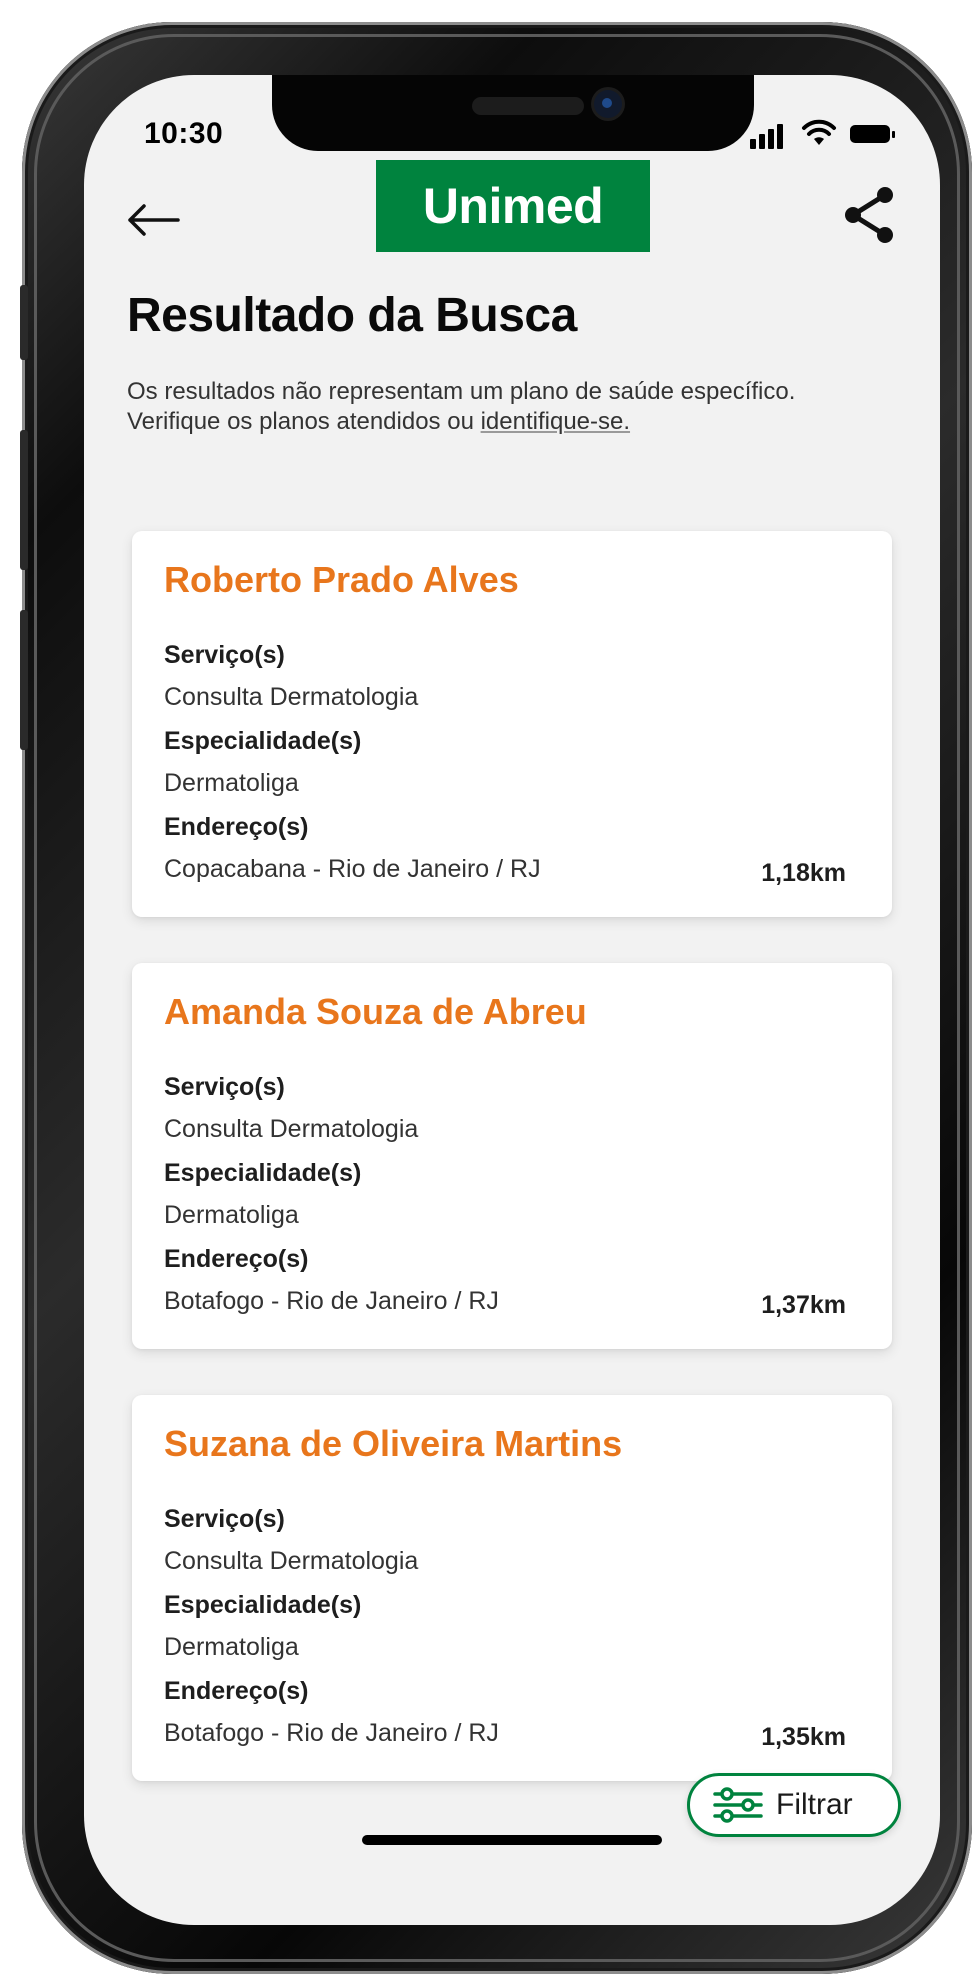 The image size is (978, 1980). What do you see at coordinates (819, 132) in the screenshot?
I see `wifi-icon` at bounding box center [819, 132].